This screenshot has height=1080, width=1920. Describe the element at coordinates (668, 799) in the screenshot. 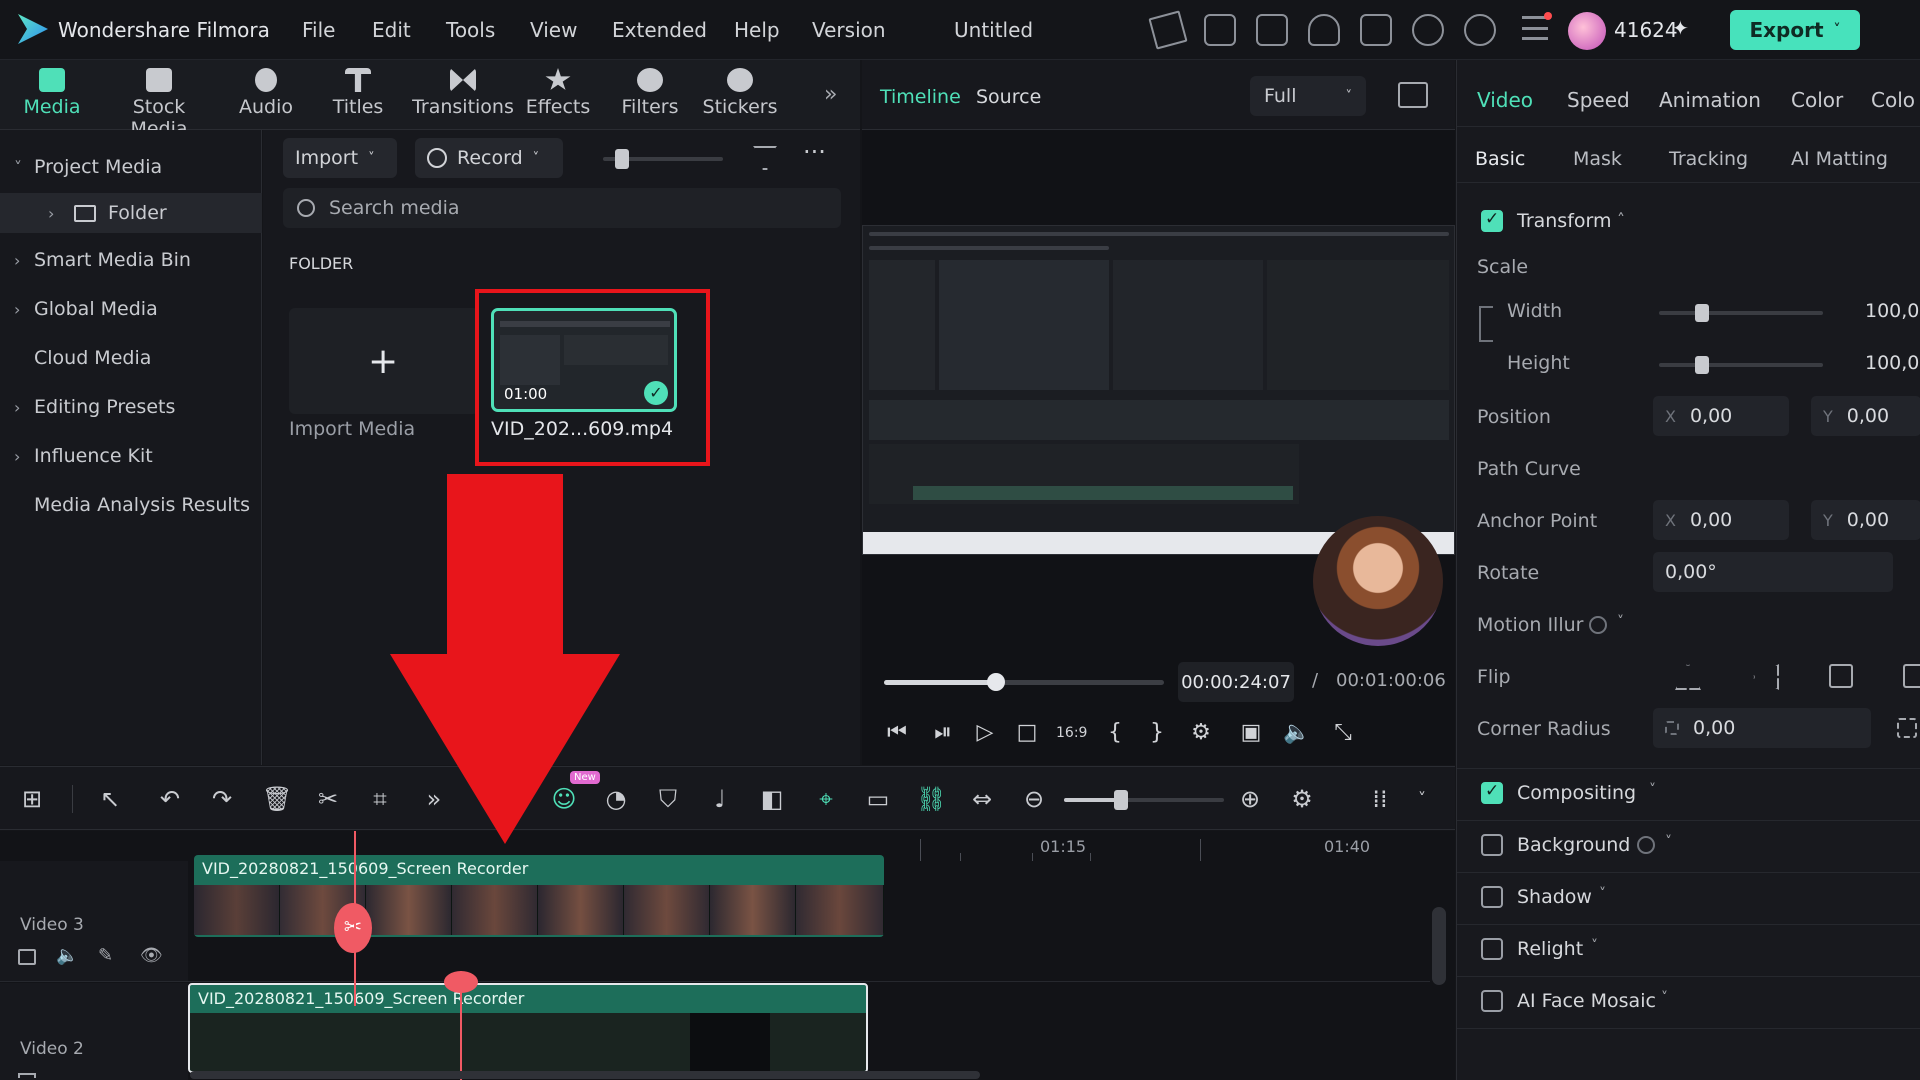

I see `mask-shield-icon: ⛉` at that location.